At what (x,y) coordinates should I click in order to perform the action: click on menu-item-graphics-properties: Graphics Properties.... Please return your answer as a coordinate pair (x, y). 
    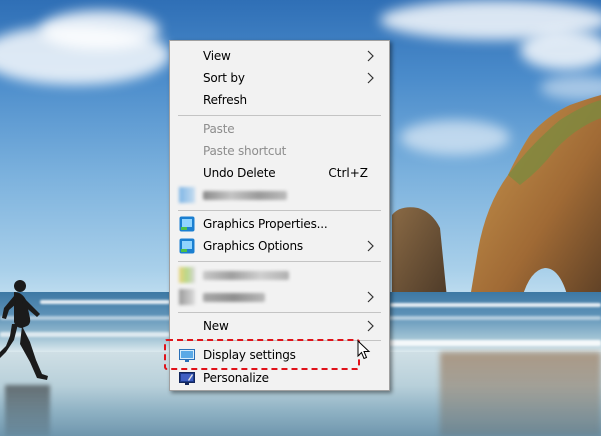
    Looking at the image, I should click on (279, 224).